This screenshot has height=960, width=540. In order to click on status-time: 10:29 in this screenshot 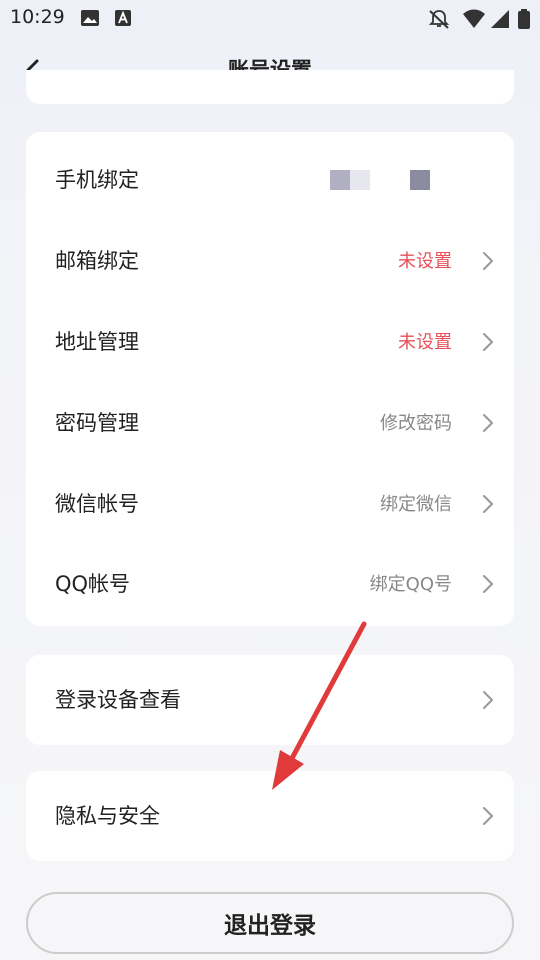, I will do `click(37, 17)`.